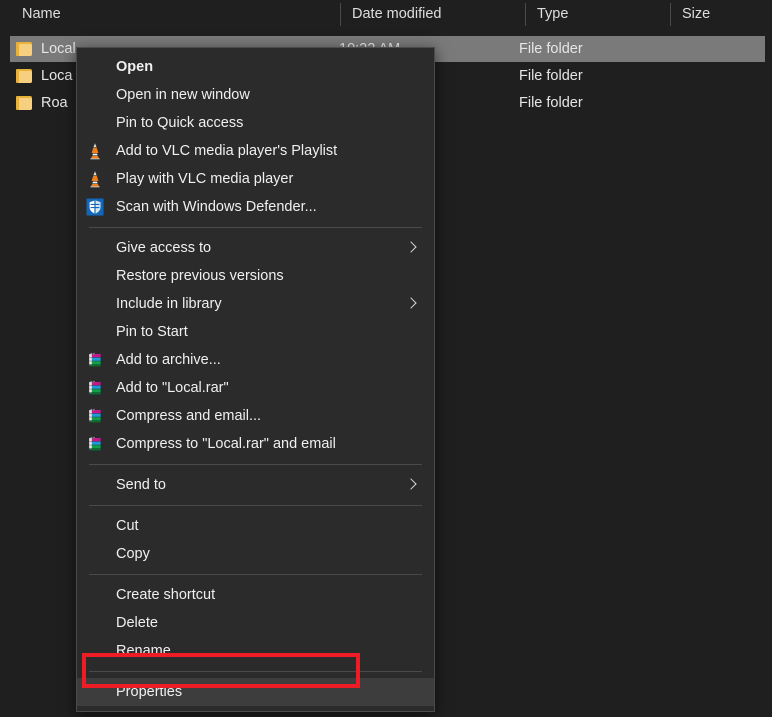 Image resolution: width=772 pixels, height=717 pixels. I want to click on menu-item-label: Copy, so click(133, 554).